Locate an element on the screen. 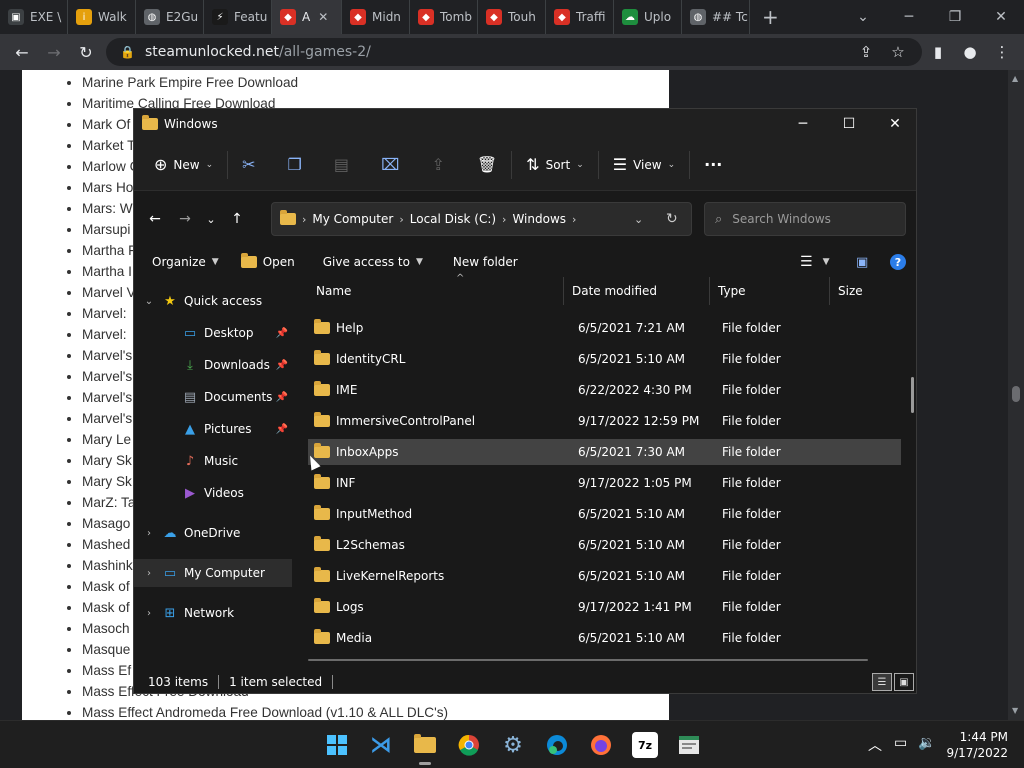 The width and height of the screenshot is (1024, 768). explorer-title-bar: Windows ─ ☐ ✕ is located at coordinates (525, 124).